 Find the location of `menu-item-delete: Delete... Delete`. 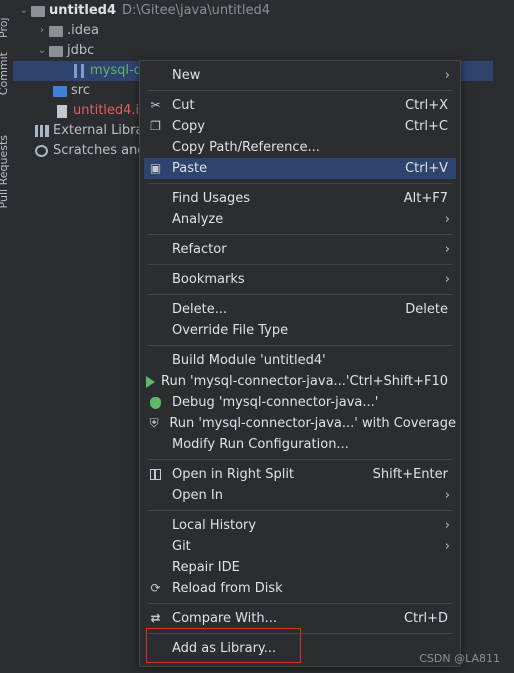

menu-item-delete: Delete... Delete is located at coordinates (300, 309).